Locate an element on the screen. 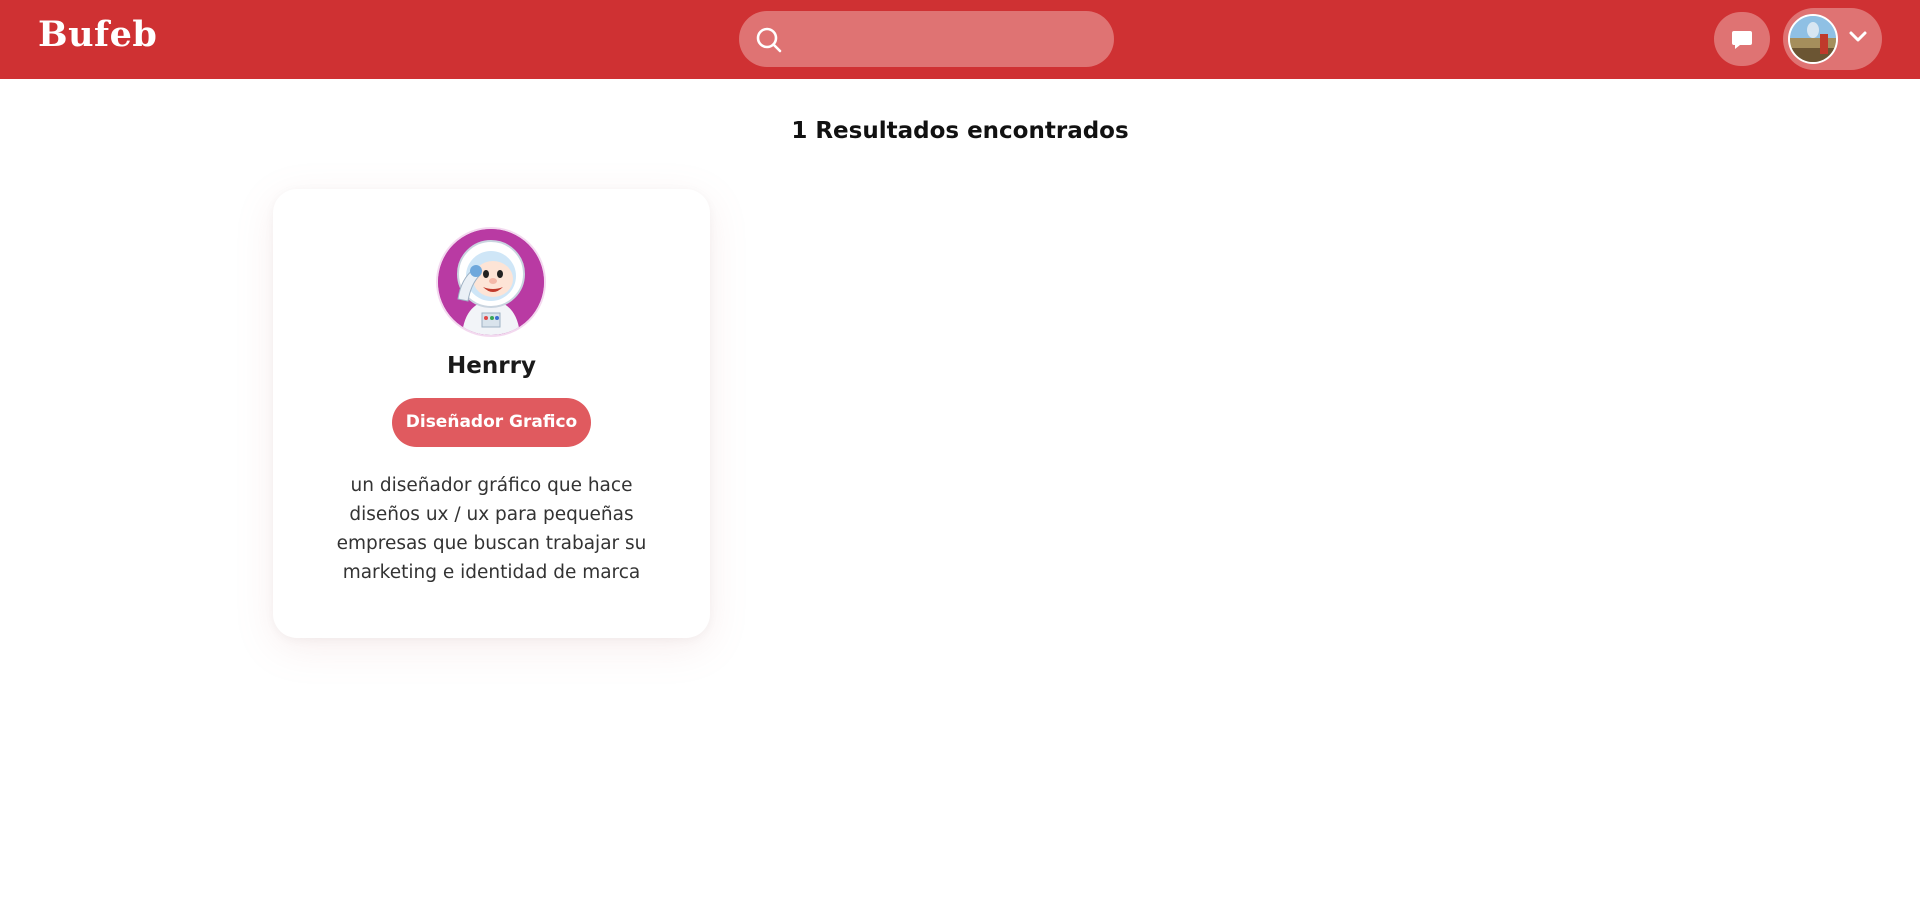 The height and width of the screenshot is (908, 1920). astronaut-avatar-icon is located at coordinates (491, 282).